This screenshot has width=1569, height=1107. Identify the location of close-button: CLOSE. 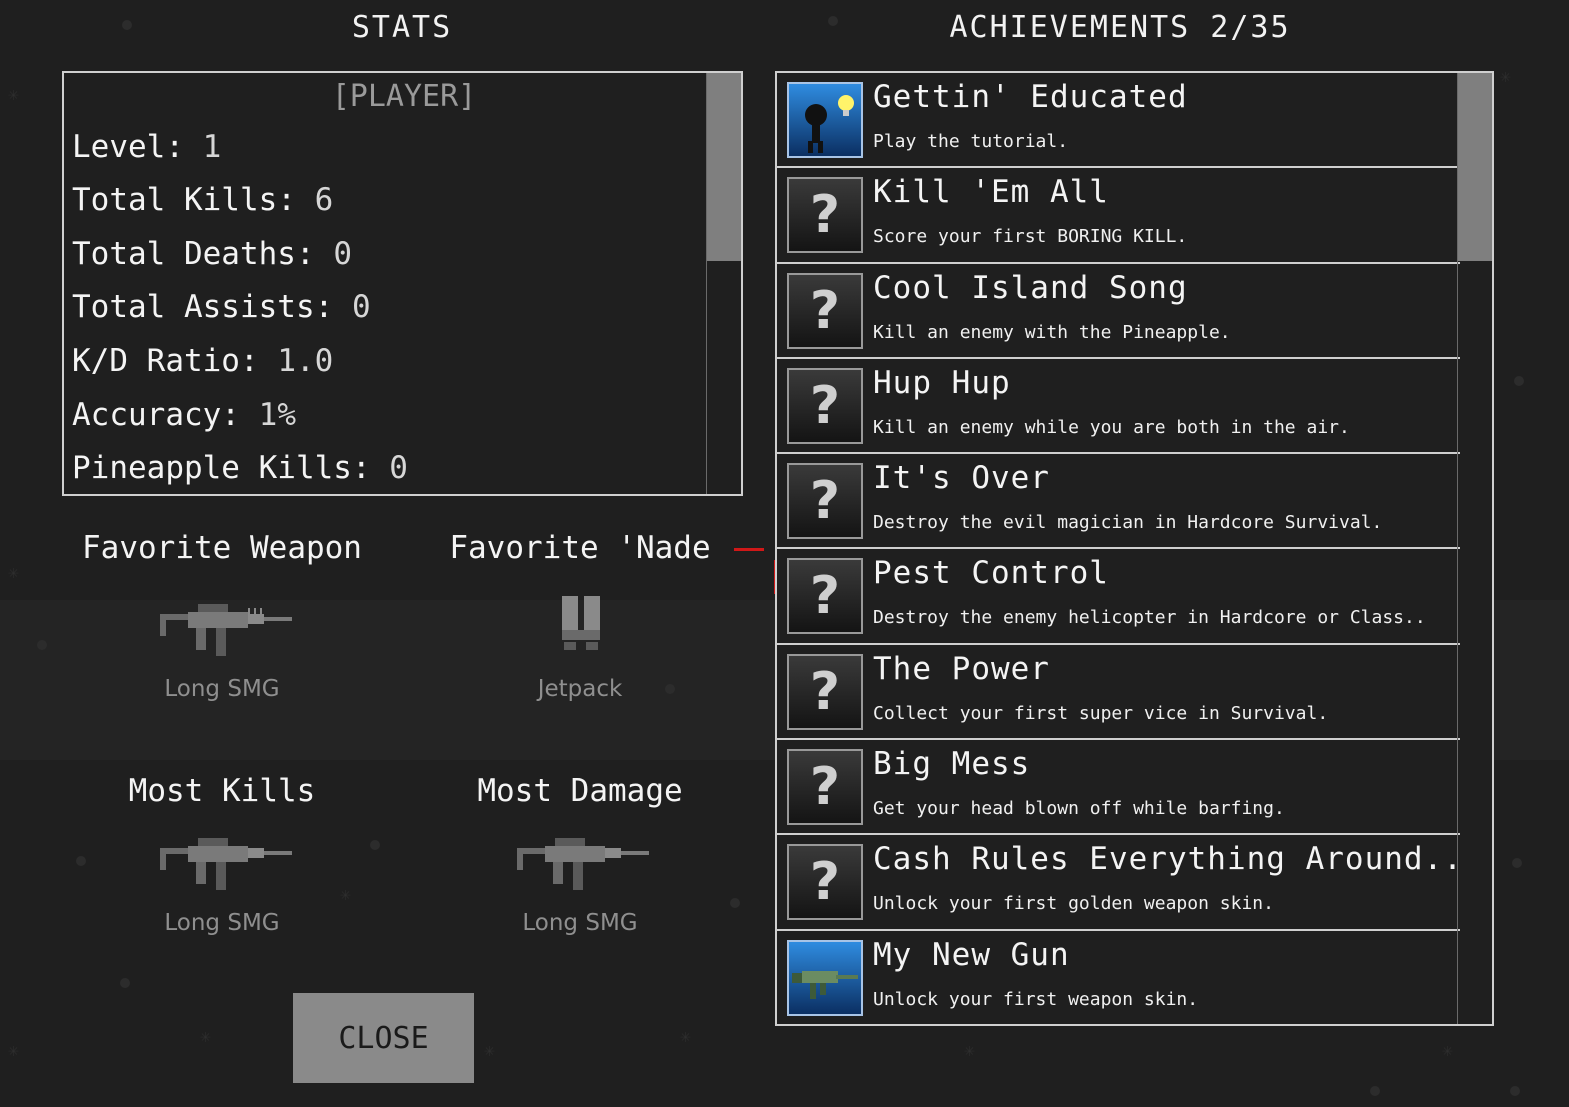
(383, 1038).